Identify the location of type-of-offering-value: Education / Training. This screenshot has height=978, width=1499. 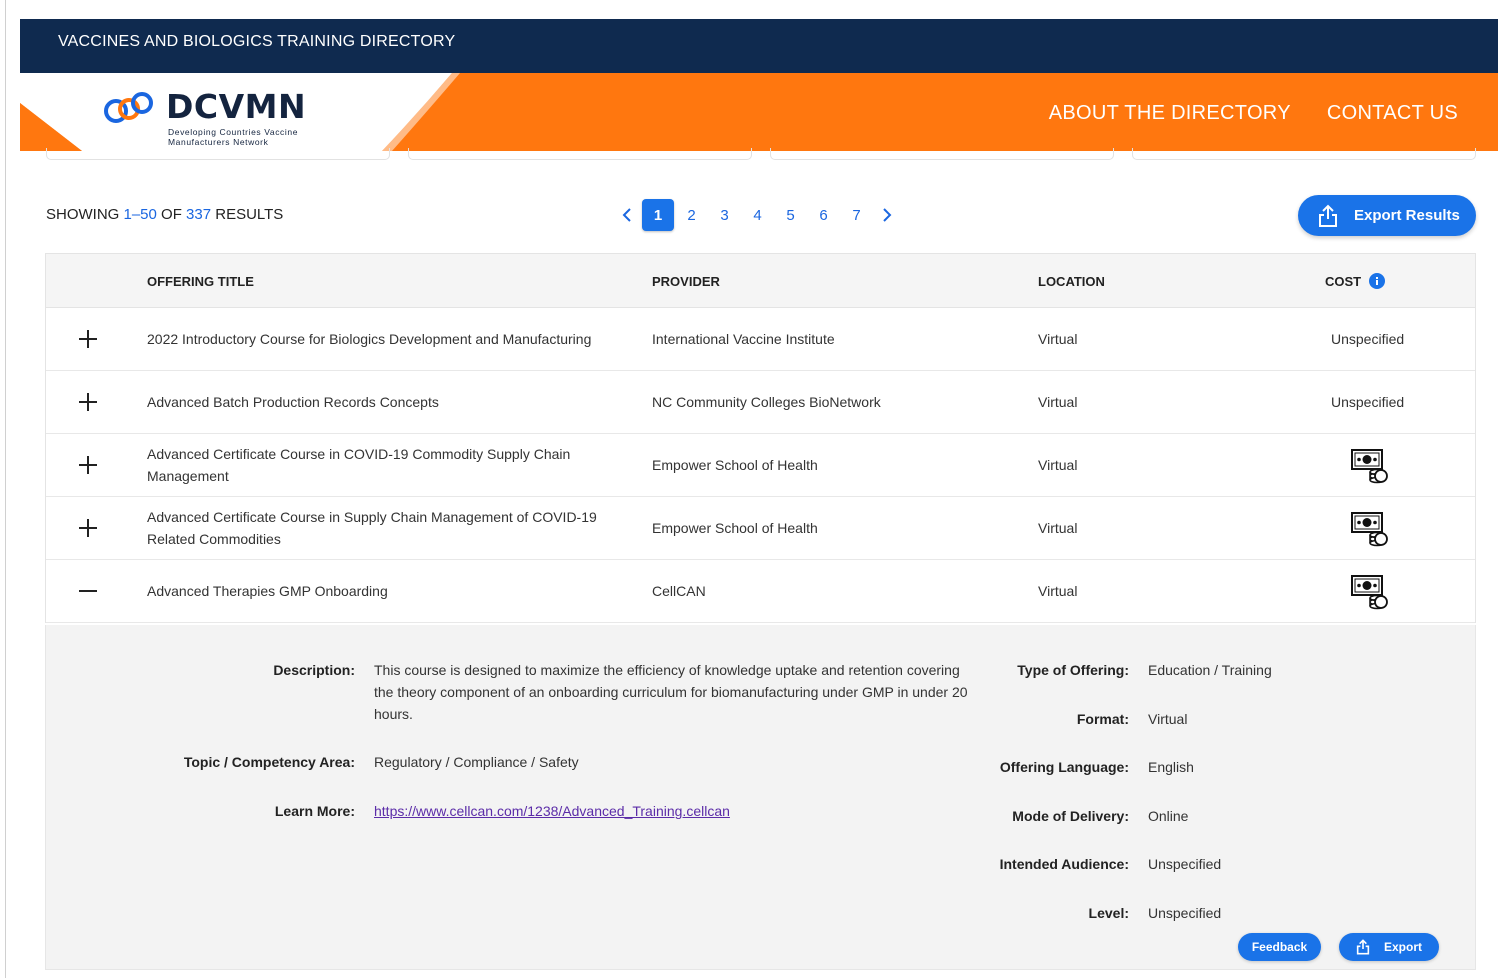
(1210, 670).